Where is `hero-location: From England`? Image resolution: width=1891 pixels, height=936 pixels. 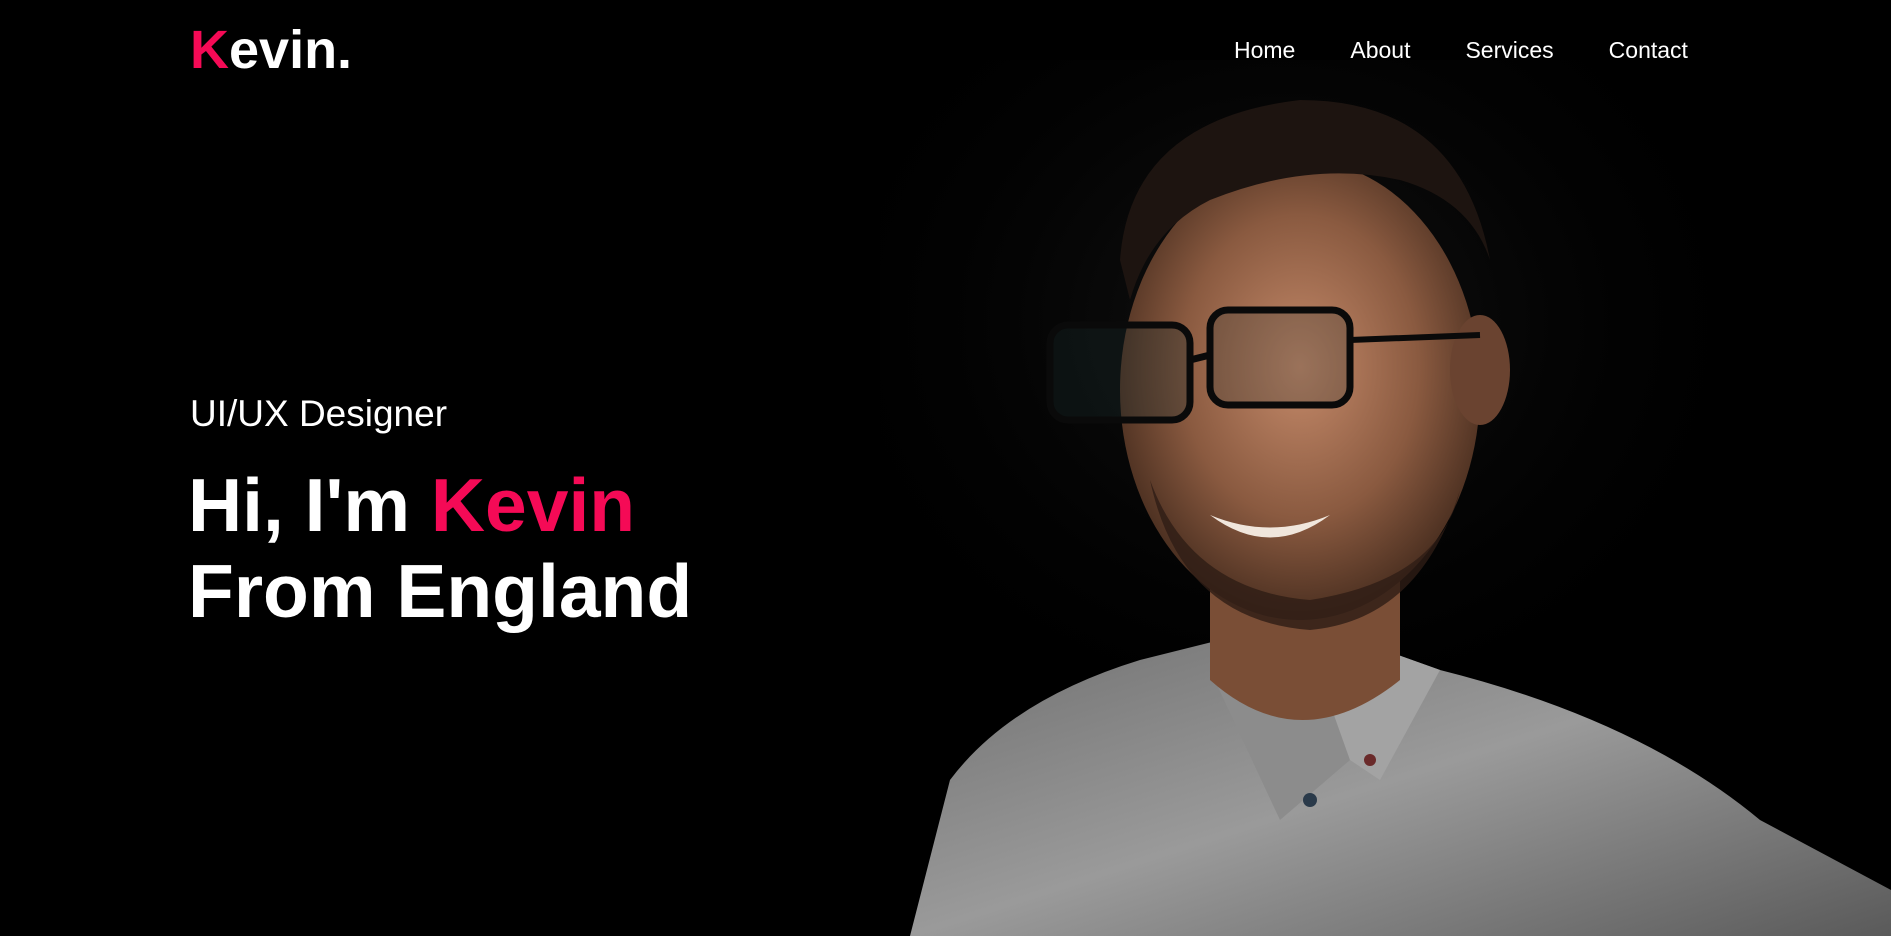
hero-location: From England is located at coordinates (440, 591).